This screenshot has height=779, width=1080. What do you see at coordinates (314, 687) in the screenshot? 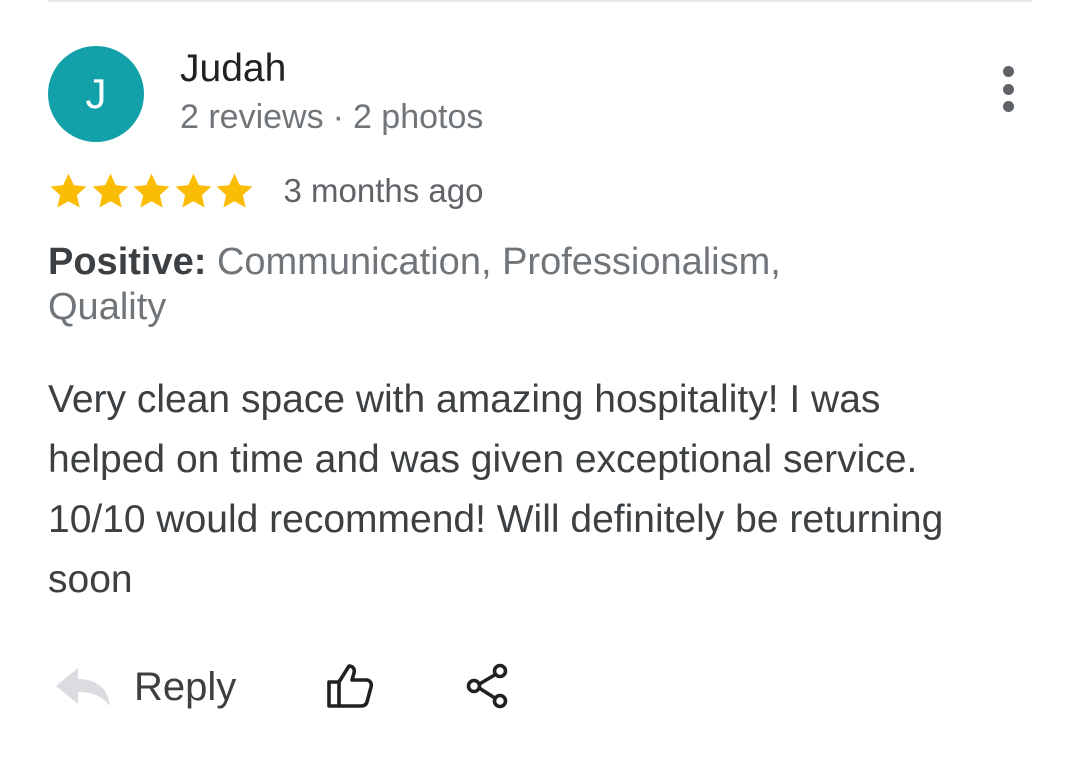
I see `review-actions: Reply` at bounding box center [314, 687].